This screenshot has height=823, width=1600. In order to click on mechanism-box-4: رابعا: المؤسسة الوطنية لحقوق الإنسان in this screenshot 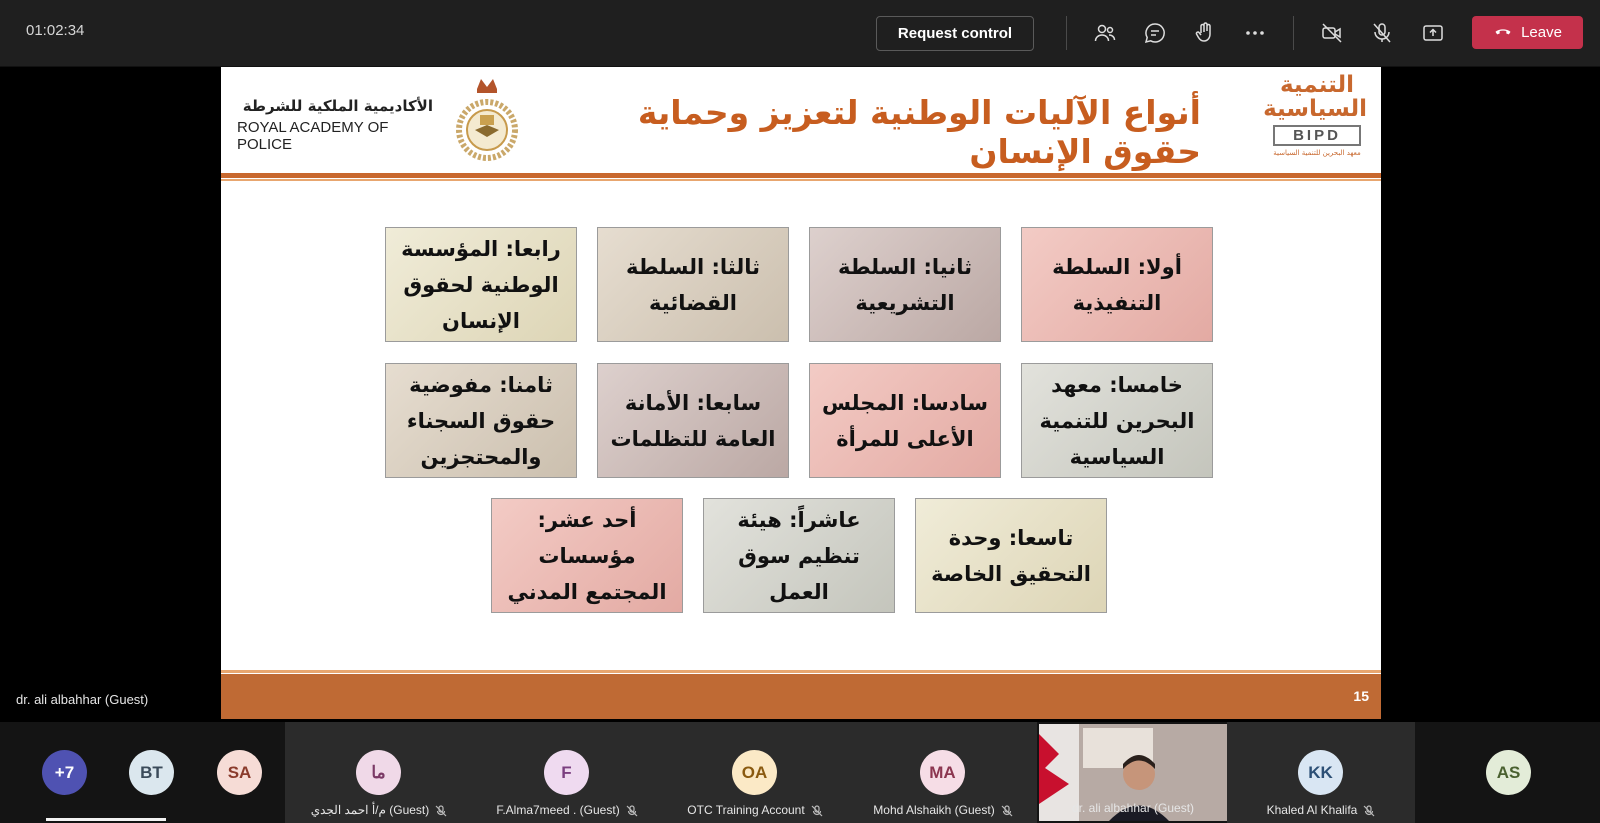, I will do `click(481, 284)`.